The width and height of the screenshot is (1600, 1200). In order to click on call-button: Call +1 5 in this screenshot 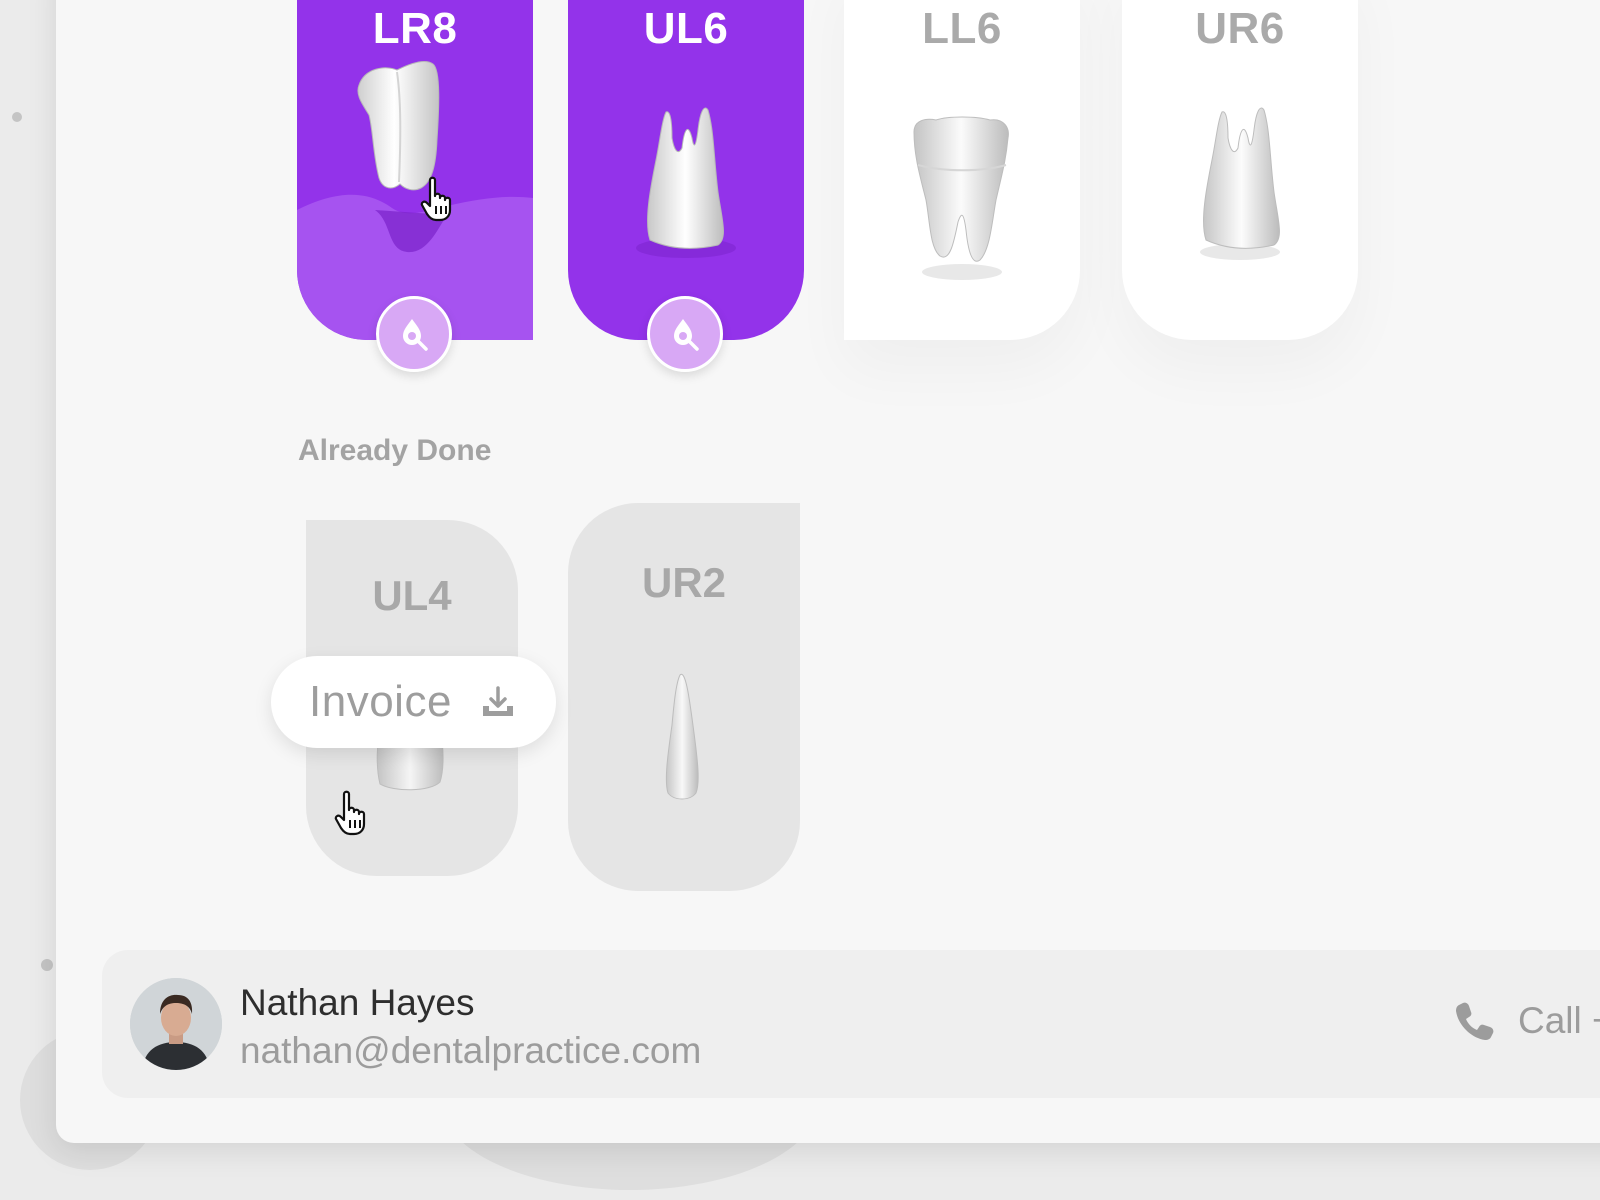, I will do `click(1527, 1021)`.